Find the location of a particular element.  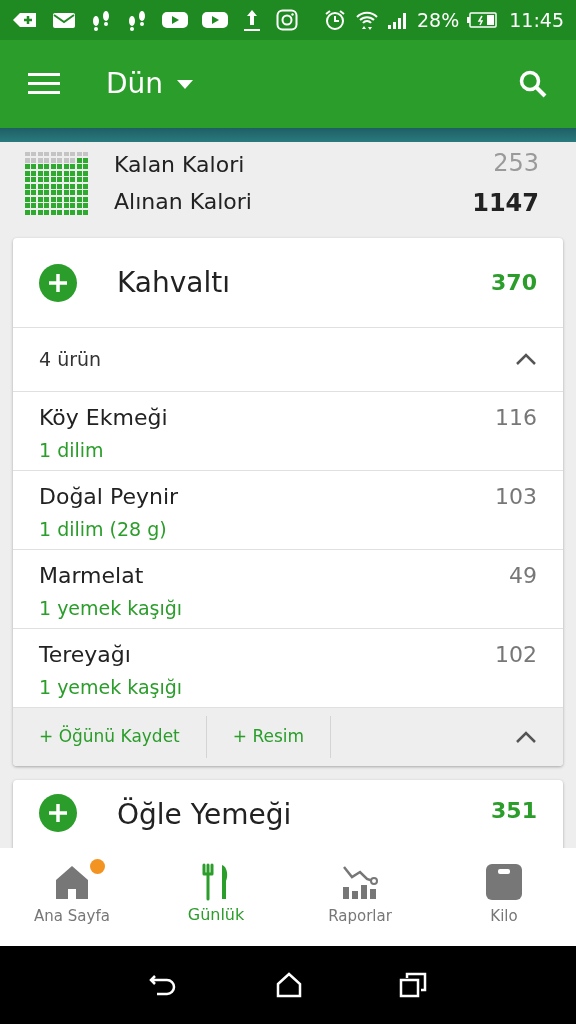

food-portion: 1 dilim is located at coordinates (72, 450).